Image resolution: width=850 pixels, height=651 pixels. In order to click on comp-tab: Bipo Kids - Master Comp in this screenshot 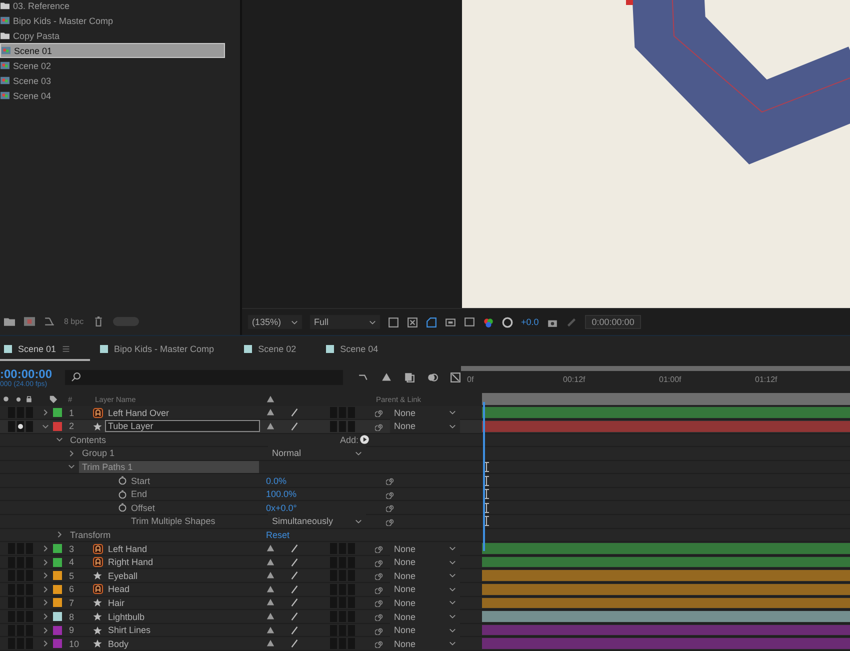, I will do `click(165, 350)`.